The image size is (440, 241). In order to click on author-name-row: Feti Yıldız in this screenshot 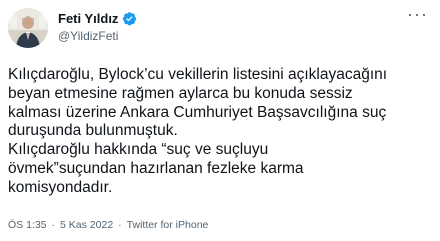, I will do `click(97, 18)`.